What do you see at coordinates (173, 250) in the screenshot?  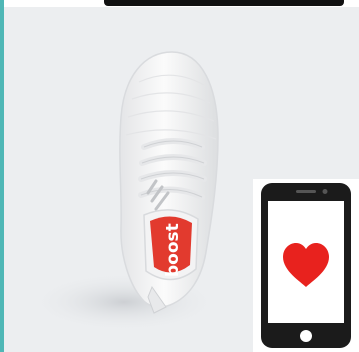 I see `insole-brand-label: boost` at bounding box center [173, 250].